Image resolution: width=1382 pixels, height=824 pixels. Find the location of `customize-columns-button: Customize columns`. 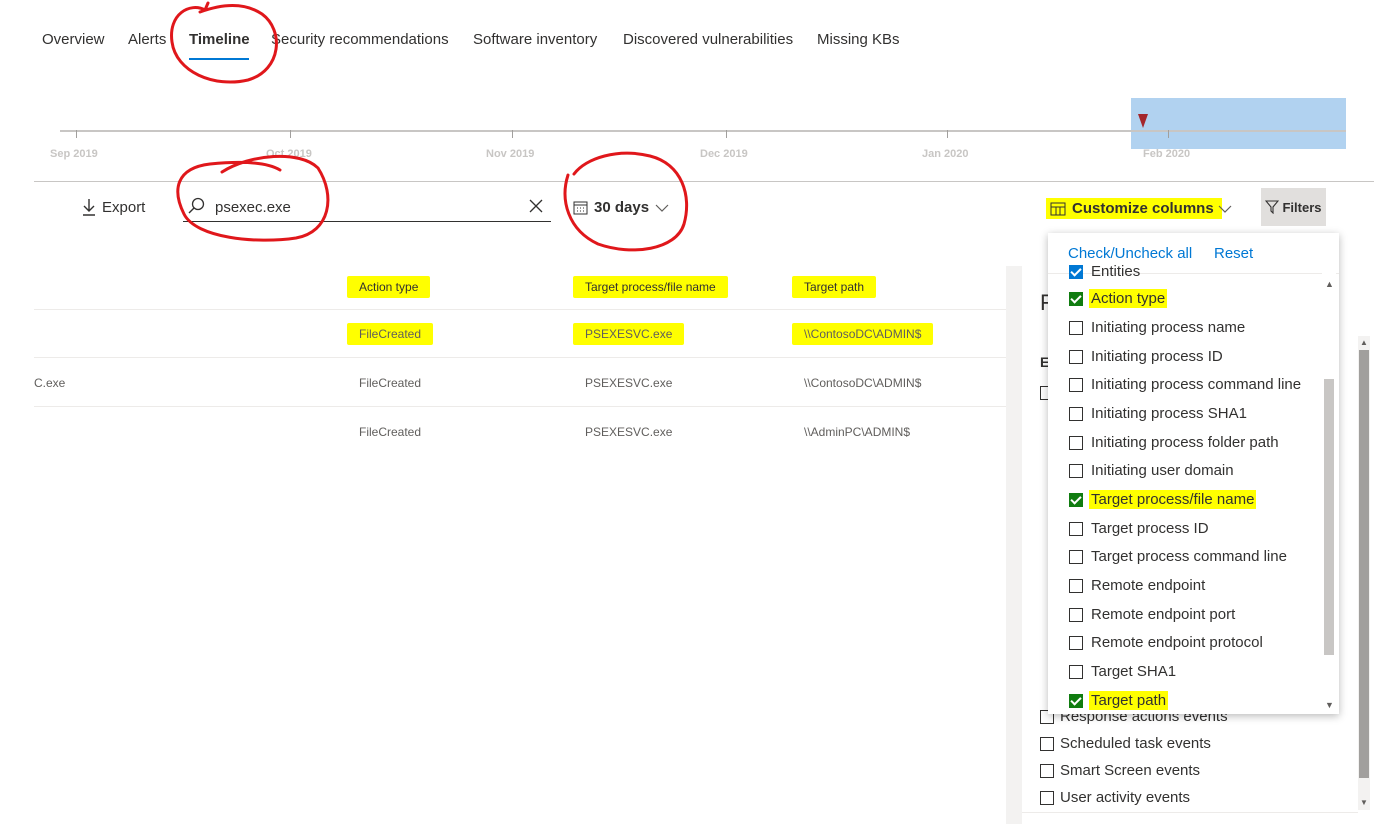

customize-columns-button: Customize columns is located at coordinates (1134, 208).